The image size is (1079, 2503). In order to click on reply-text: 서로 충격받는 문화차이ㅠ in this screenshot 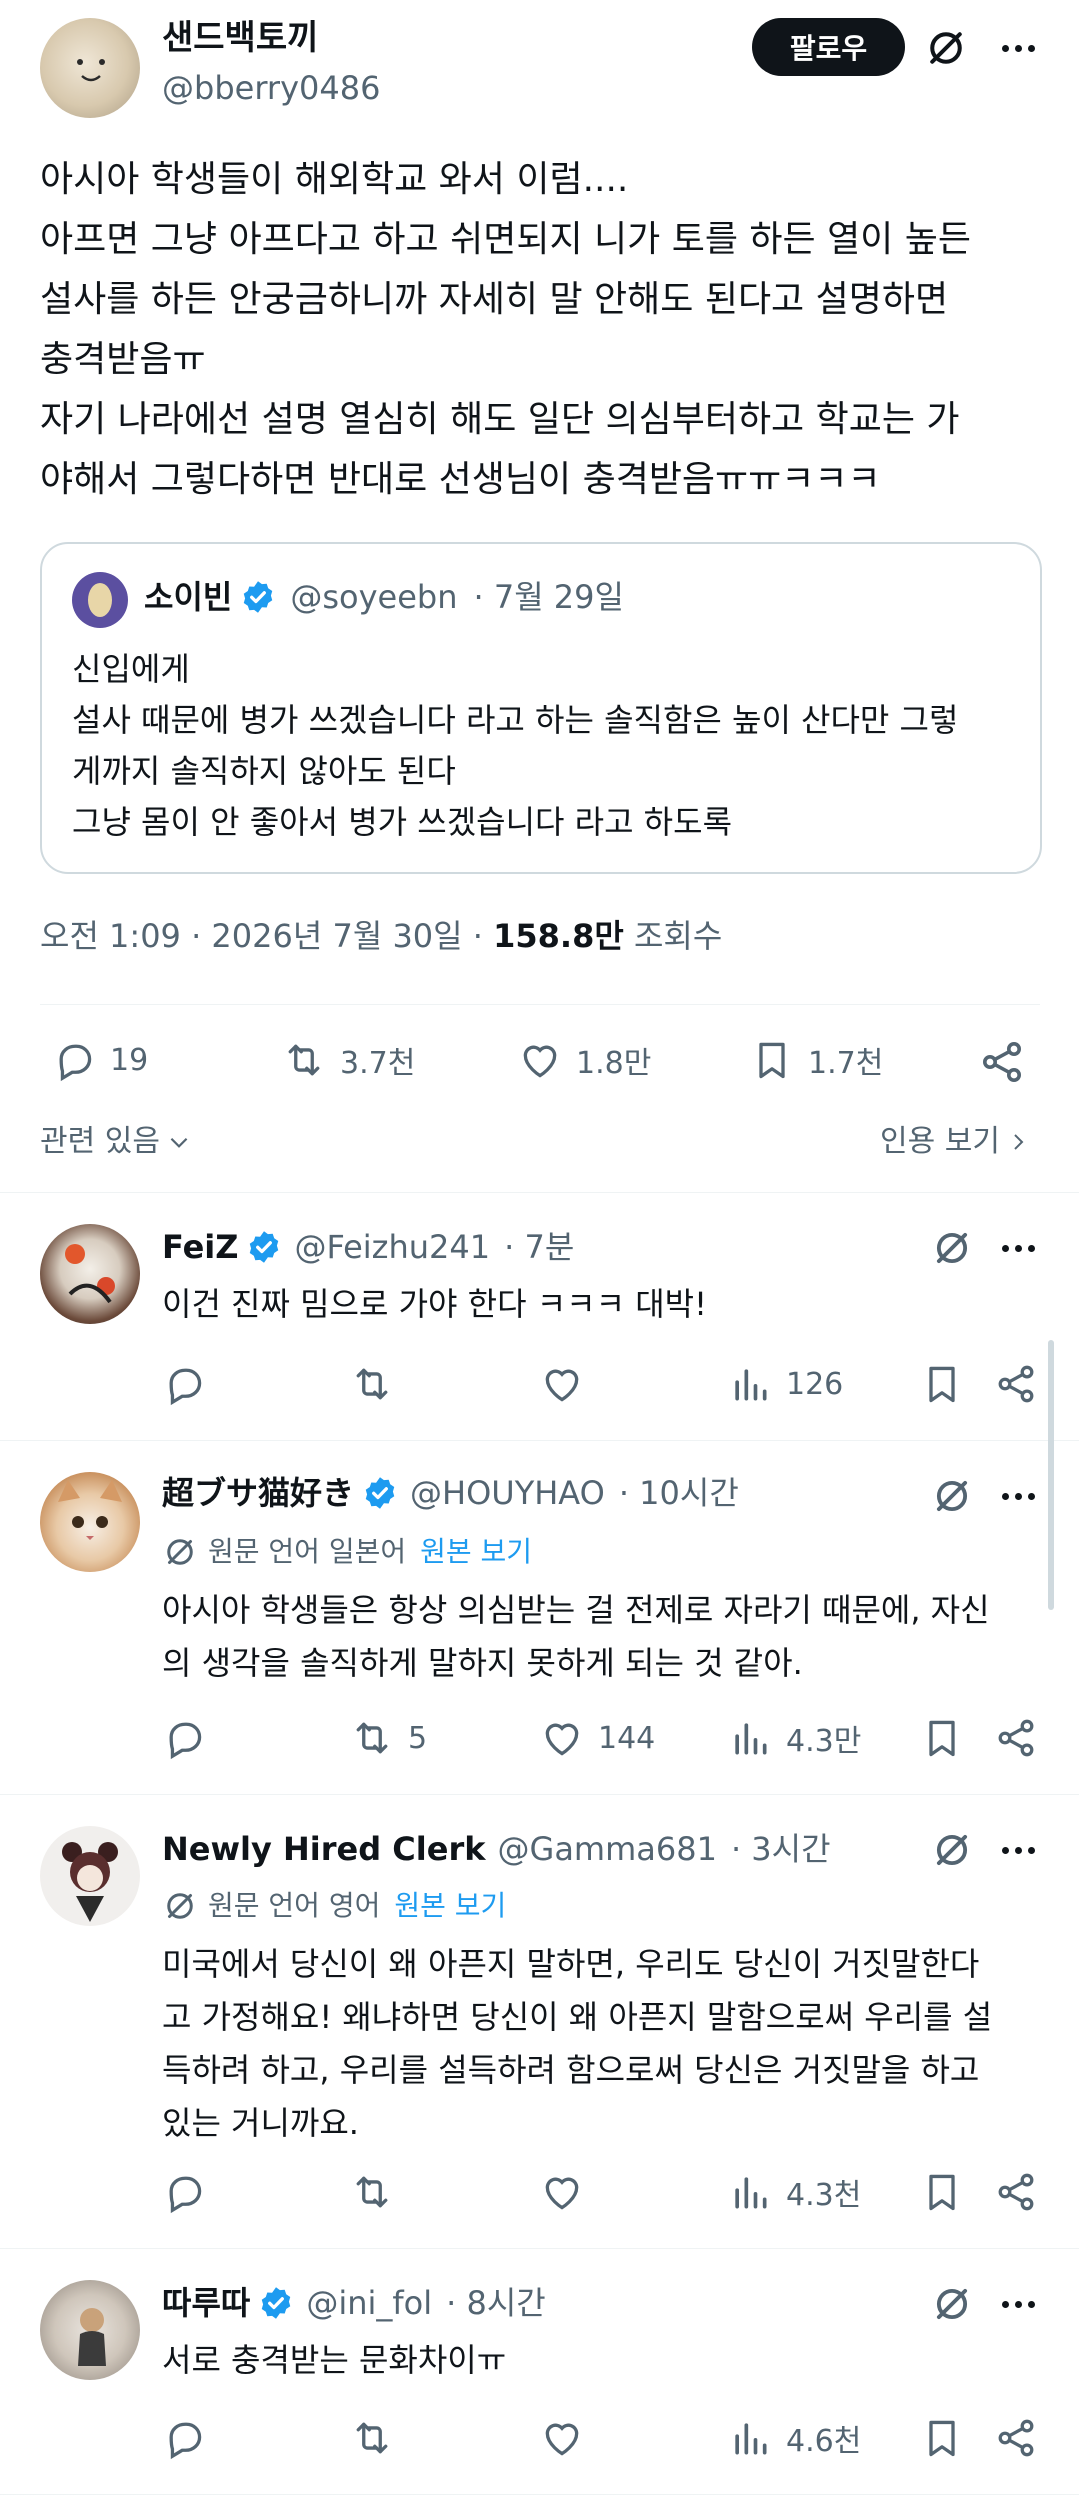, I will do `click(334, 2360)`.